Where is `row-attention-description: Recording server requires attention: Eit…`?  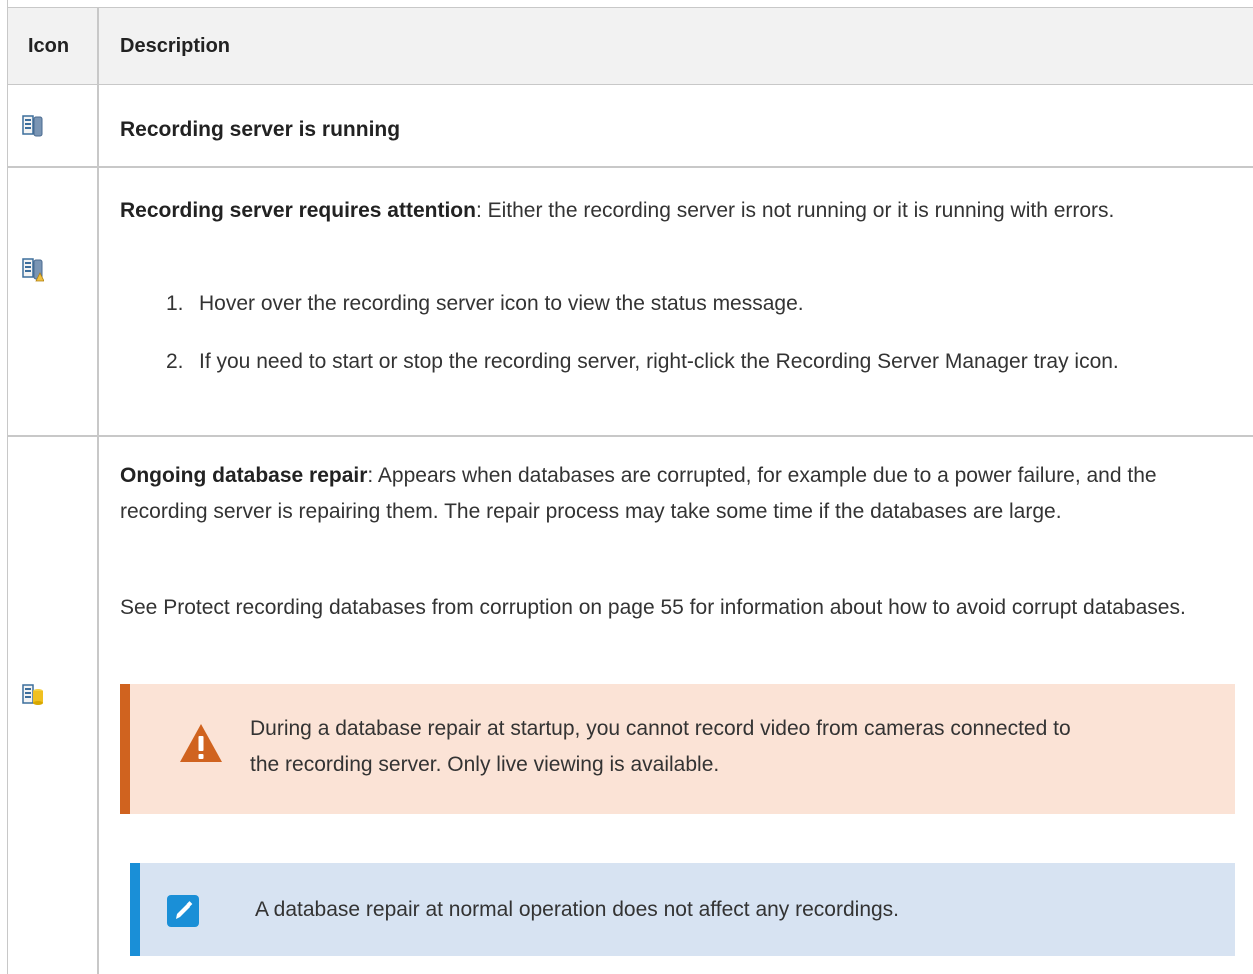 row-attention-description: Recording server requires attention: Eit… is located at coordinates (677, 211).